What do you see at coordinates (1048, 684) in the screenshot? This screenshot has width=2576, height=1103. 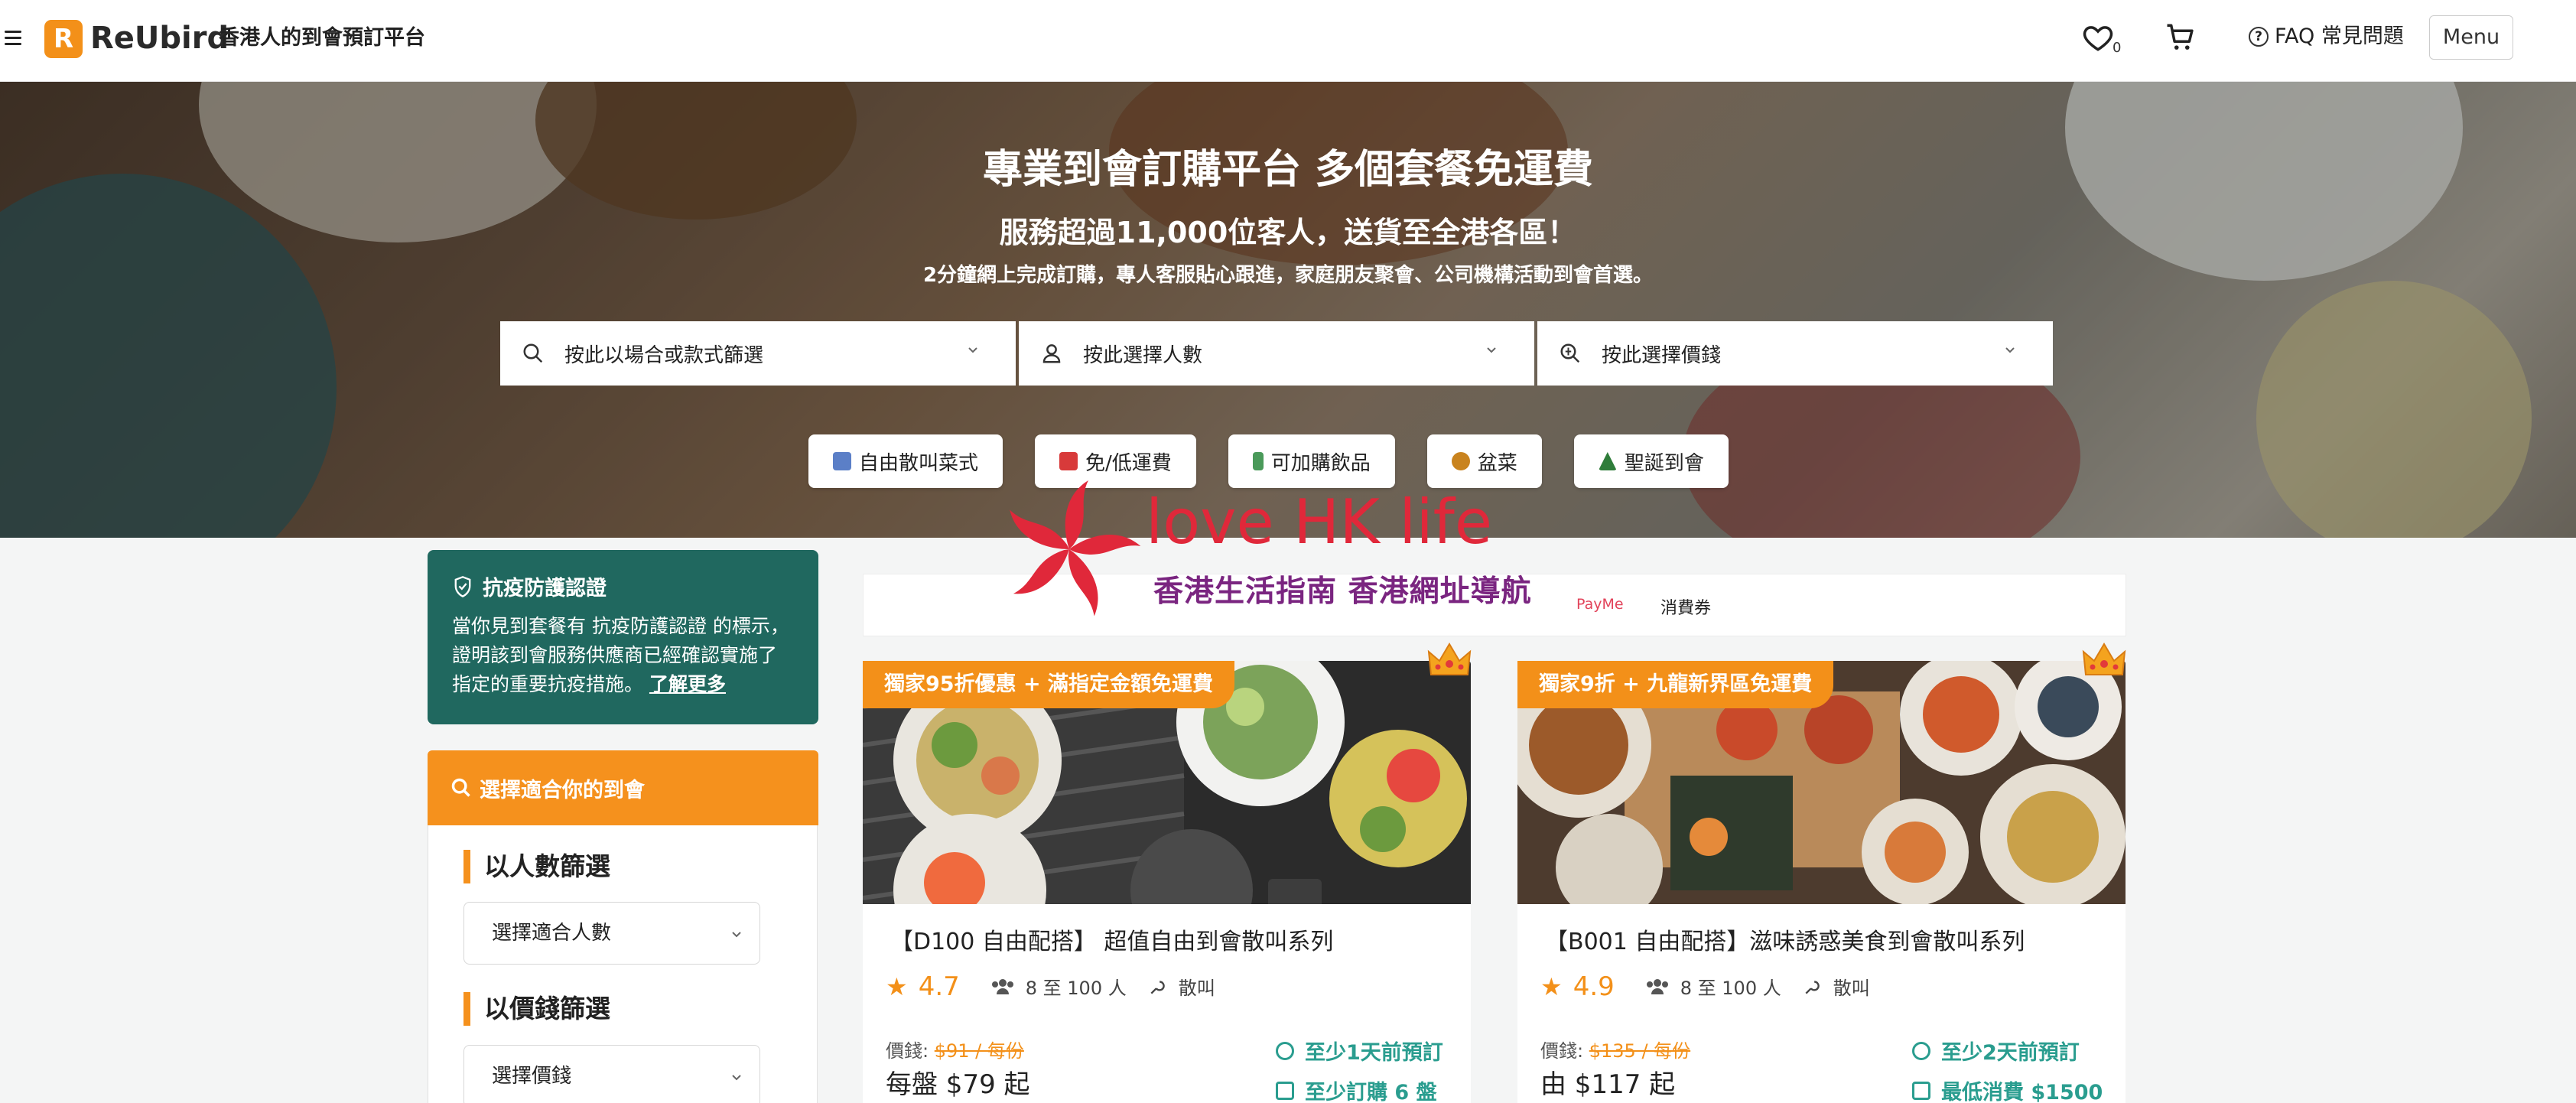 I see `promo-badge: 獨家95折優惠 + 滿指定金額免運費` at bounding box center [1048, 684].